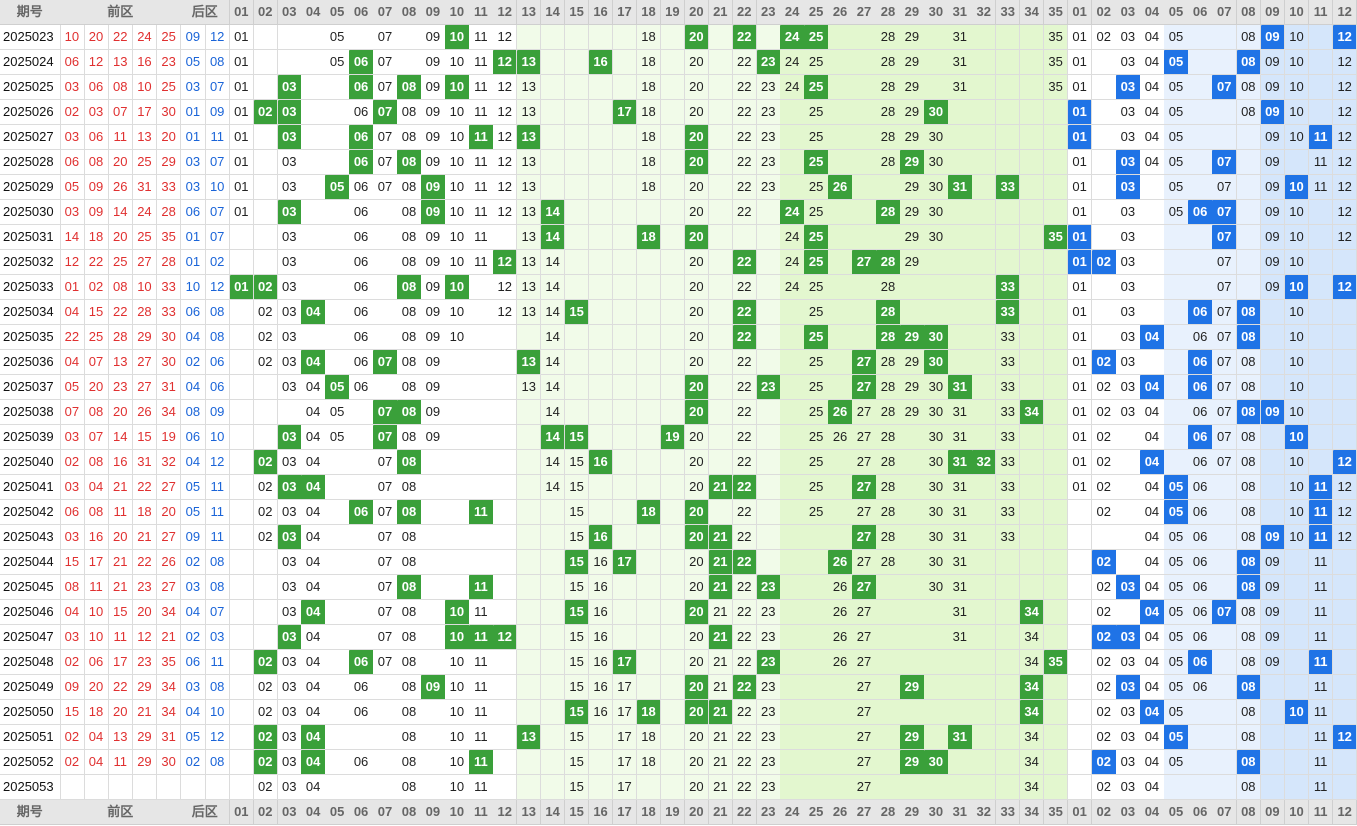  I want to click on header-top-front-num-08: 08, so click(409, 12).